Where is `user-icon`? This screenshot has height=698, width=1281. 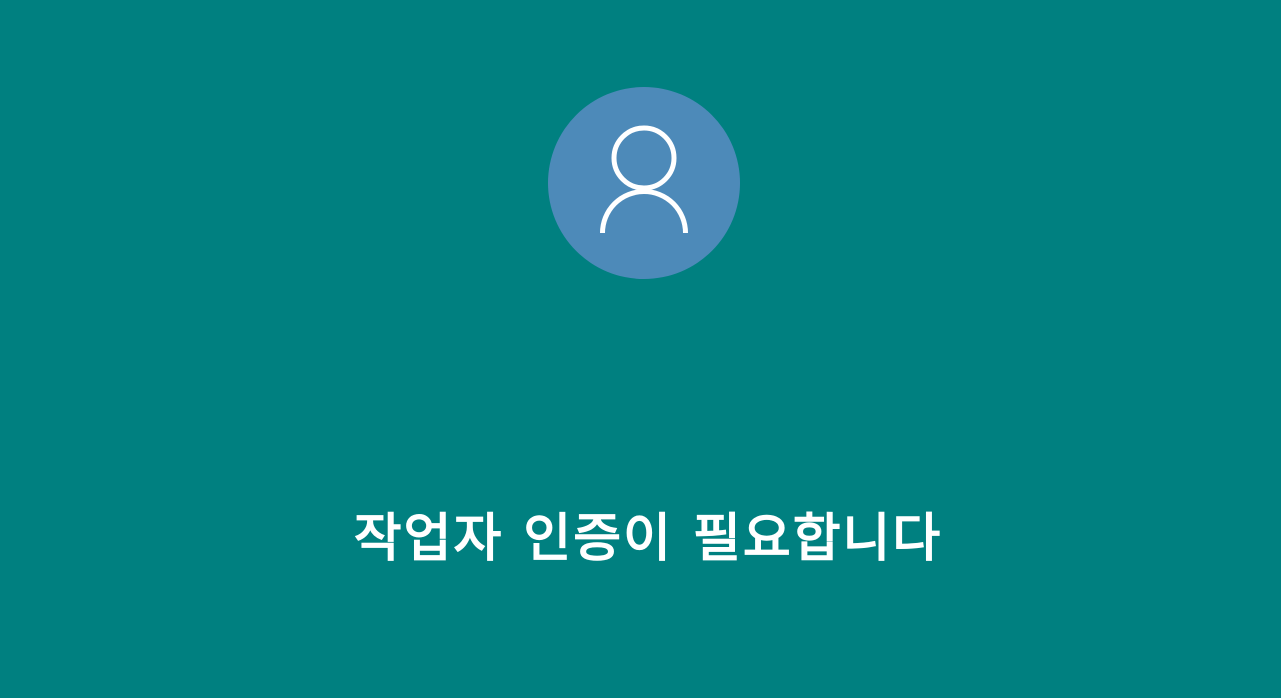
user-icon is located at coordinates (644, 183).